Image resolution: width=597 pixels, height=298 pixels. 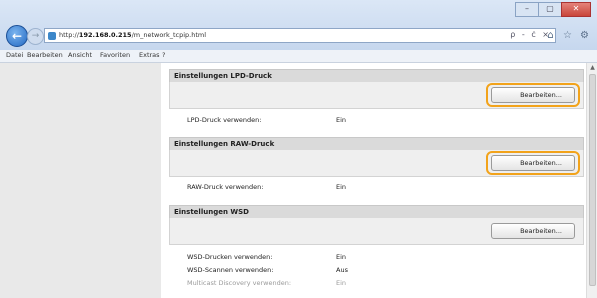 What do you see at coordinates (550, 9) in the screenshot?
I see `maximize-button: ▢` at bounding box center [550, 9].